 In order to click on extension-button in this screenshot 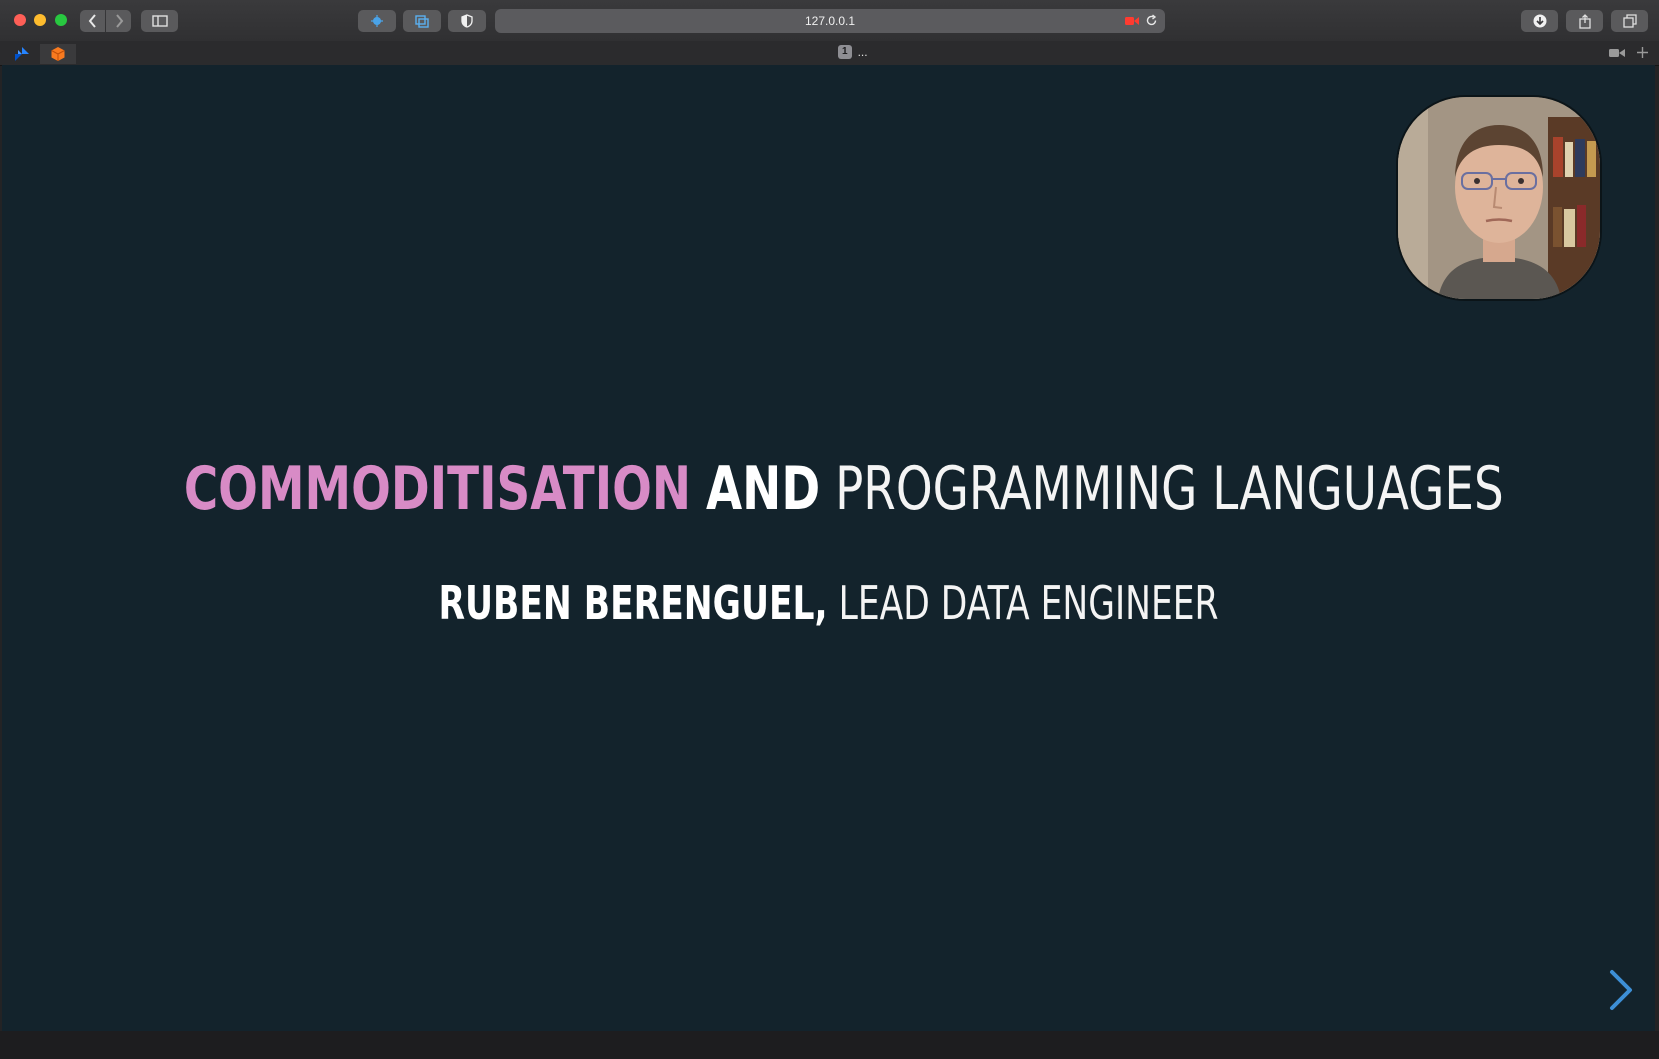, I will do `click(377, 21)`.